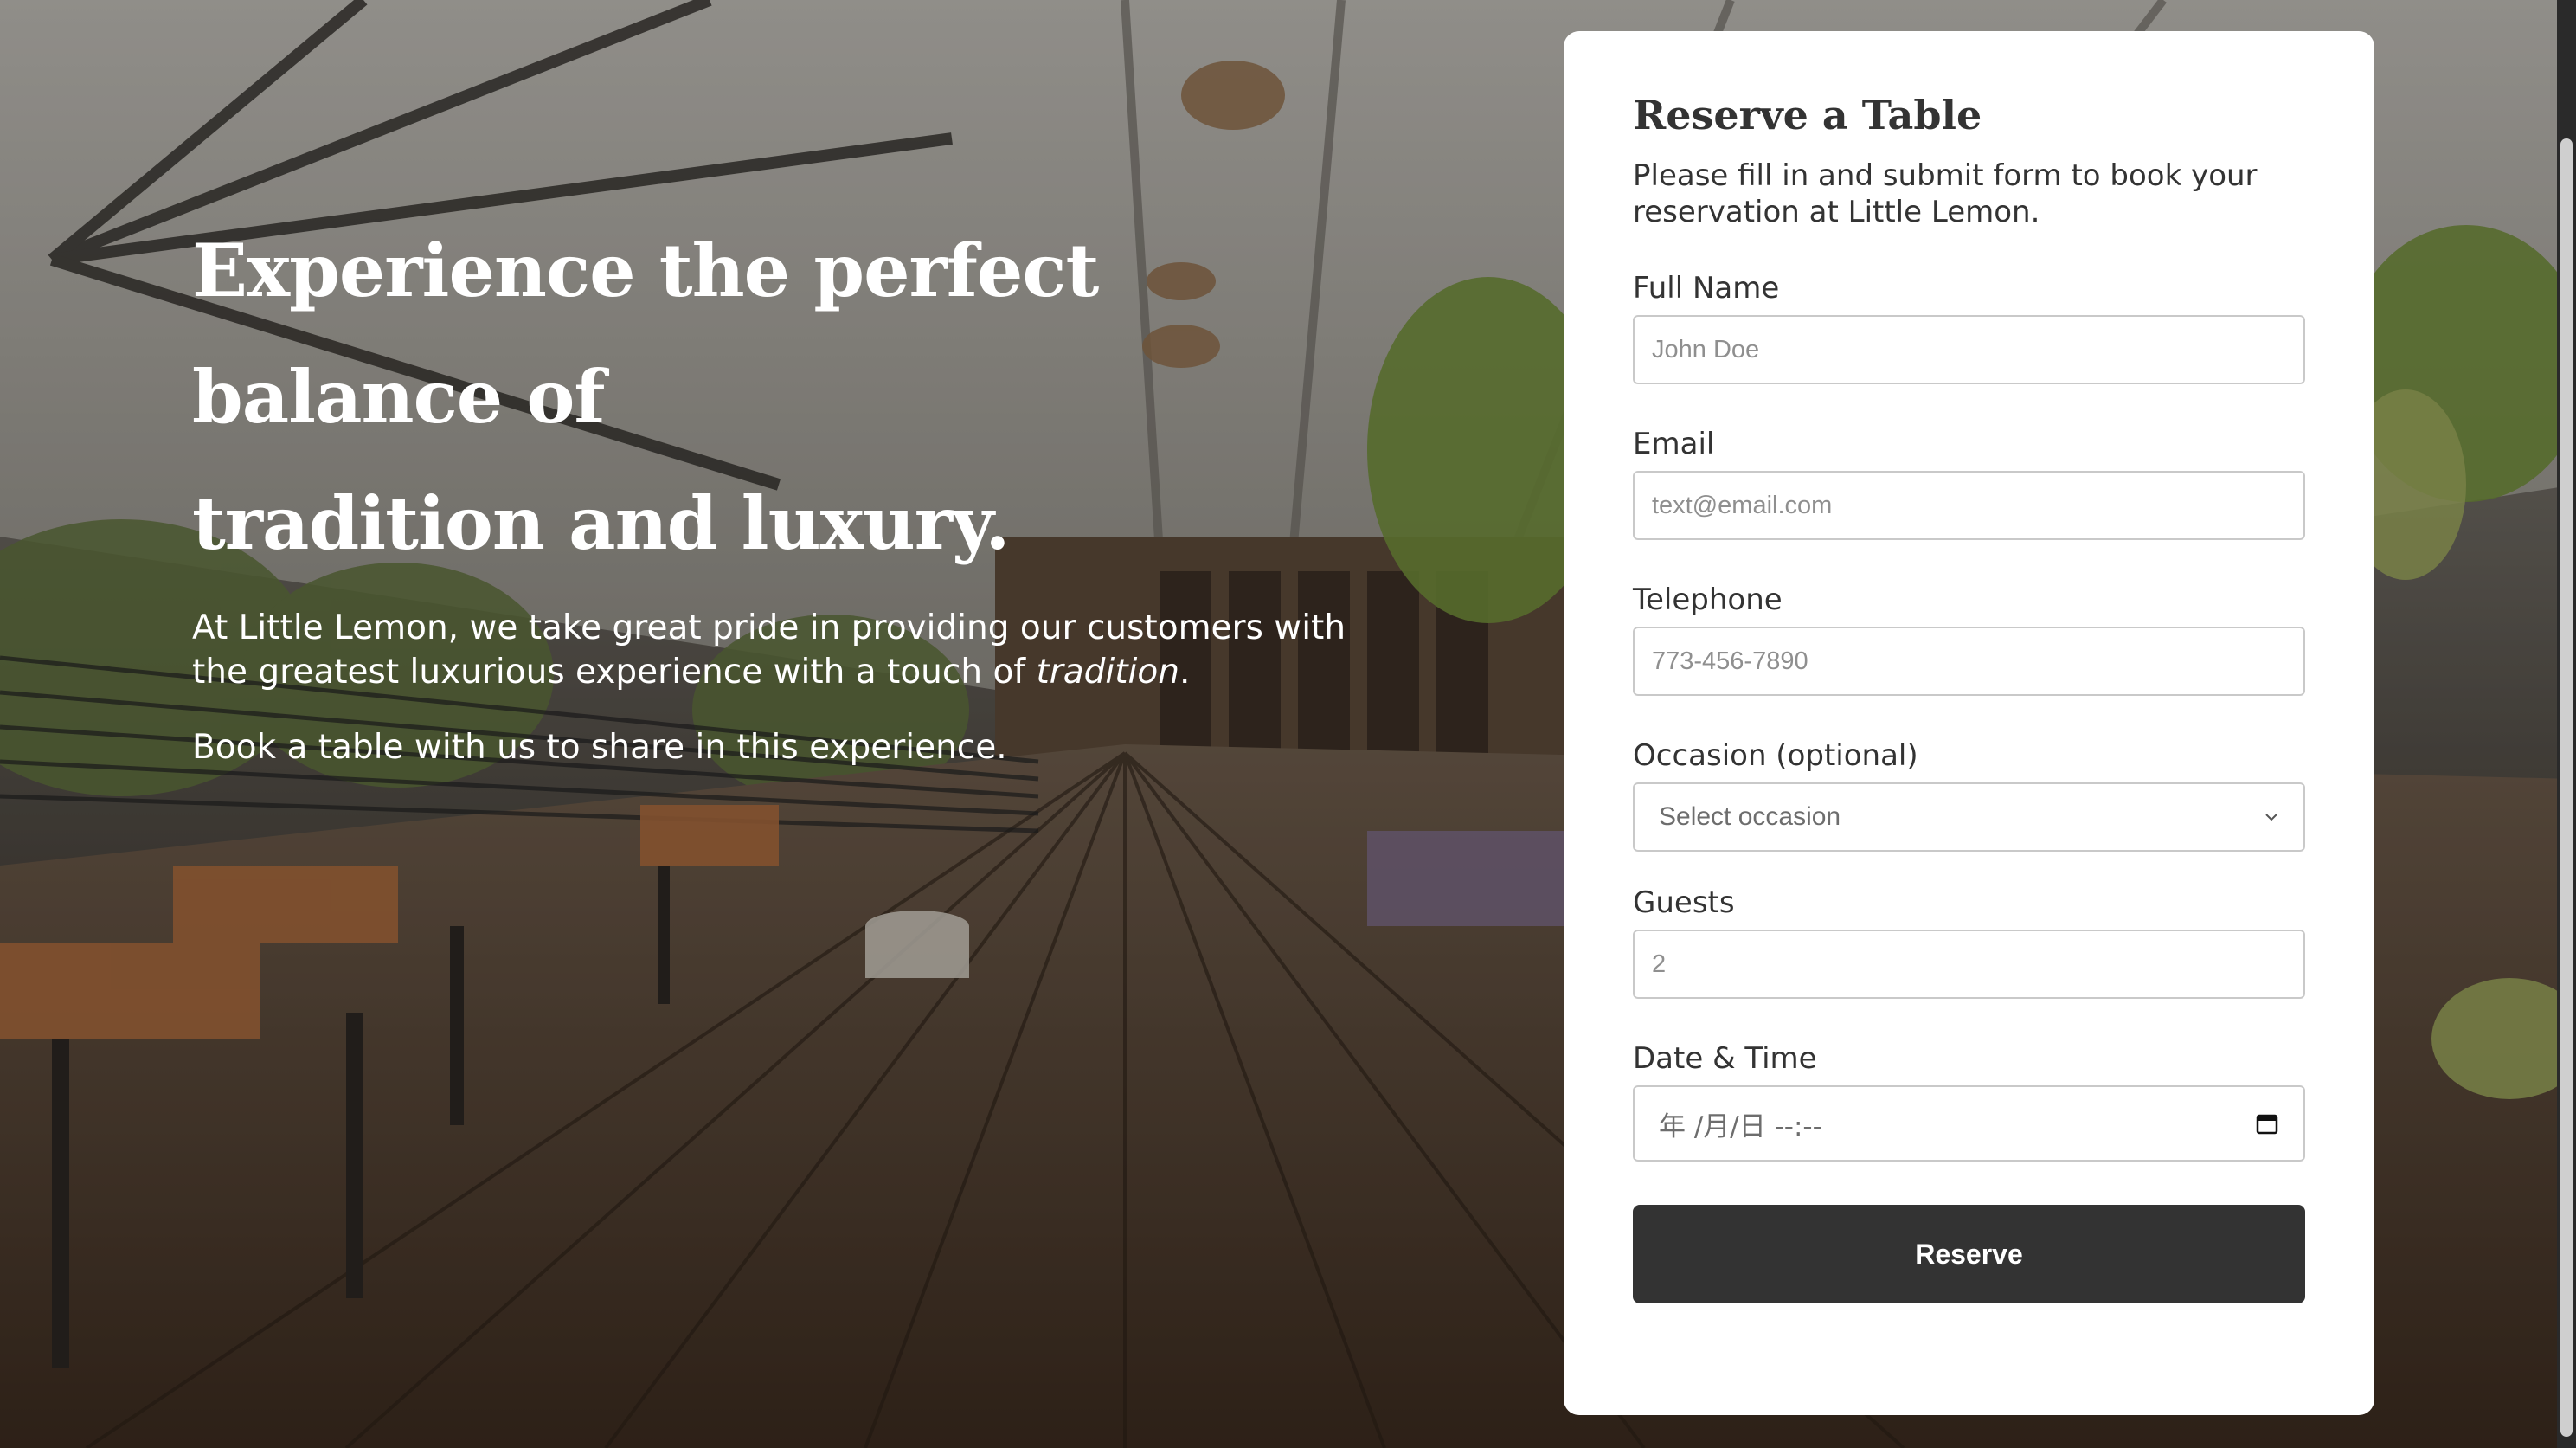 This screenshot has height=1448, width=2576. Describe the element at coordinates (1969, 1254) in the screenshot. I see `reserve-button: Reserve` at that location.